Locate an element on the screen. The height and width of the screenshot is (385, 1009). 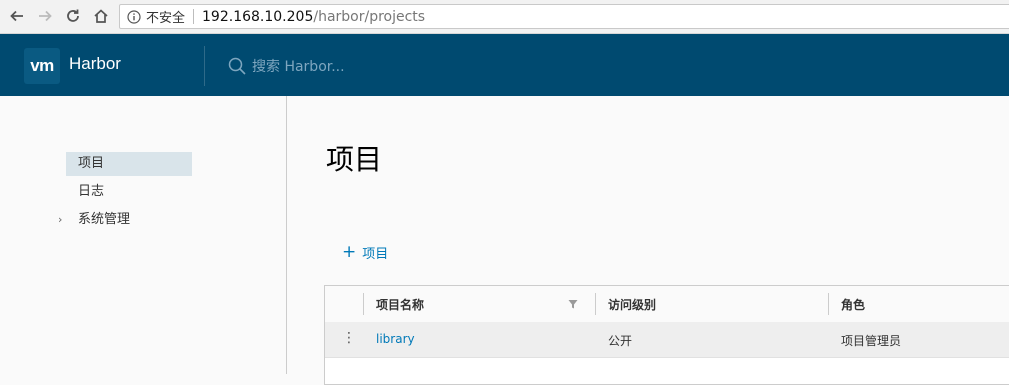
home-icon is located at coordinates (101, 16).